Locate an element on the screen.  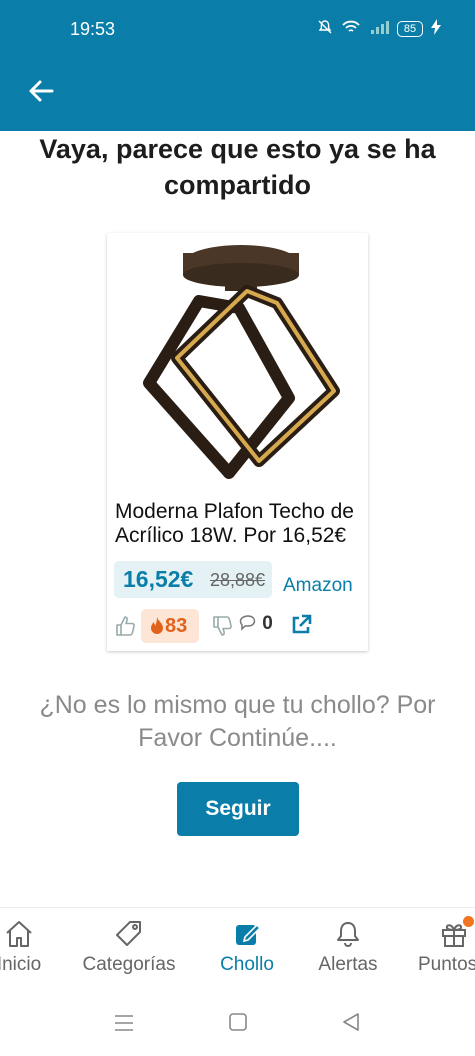
temperature-badge: 83 is located at coordinates (170, 626).